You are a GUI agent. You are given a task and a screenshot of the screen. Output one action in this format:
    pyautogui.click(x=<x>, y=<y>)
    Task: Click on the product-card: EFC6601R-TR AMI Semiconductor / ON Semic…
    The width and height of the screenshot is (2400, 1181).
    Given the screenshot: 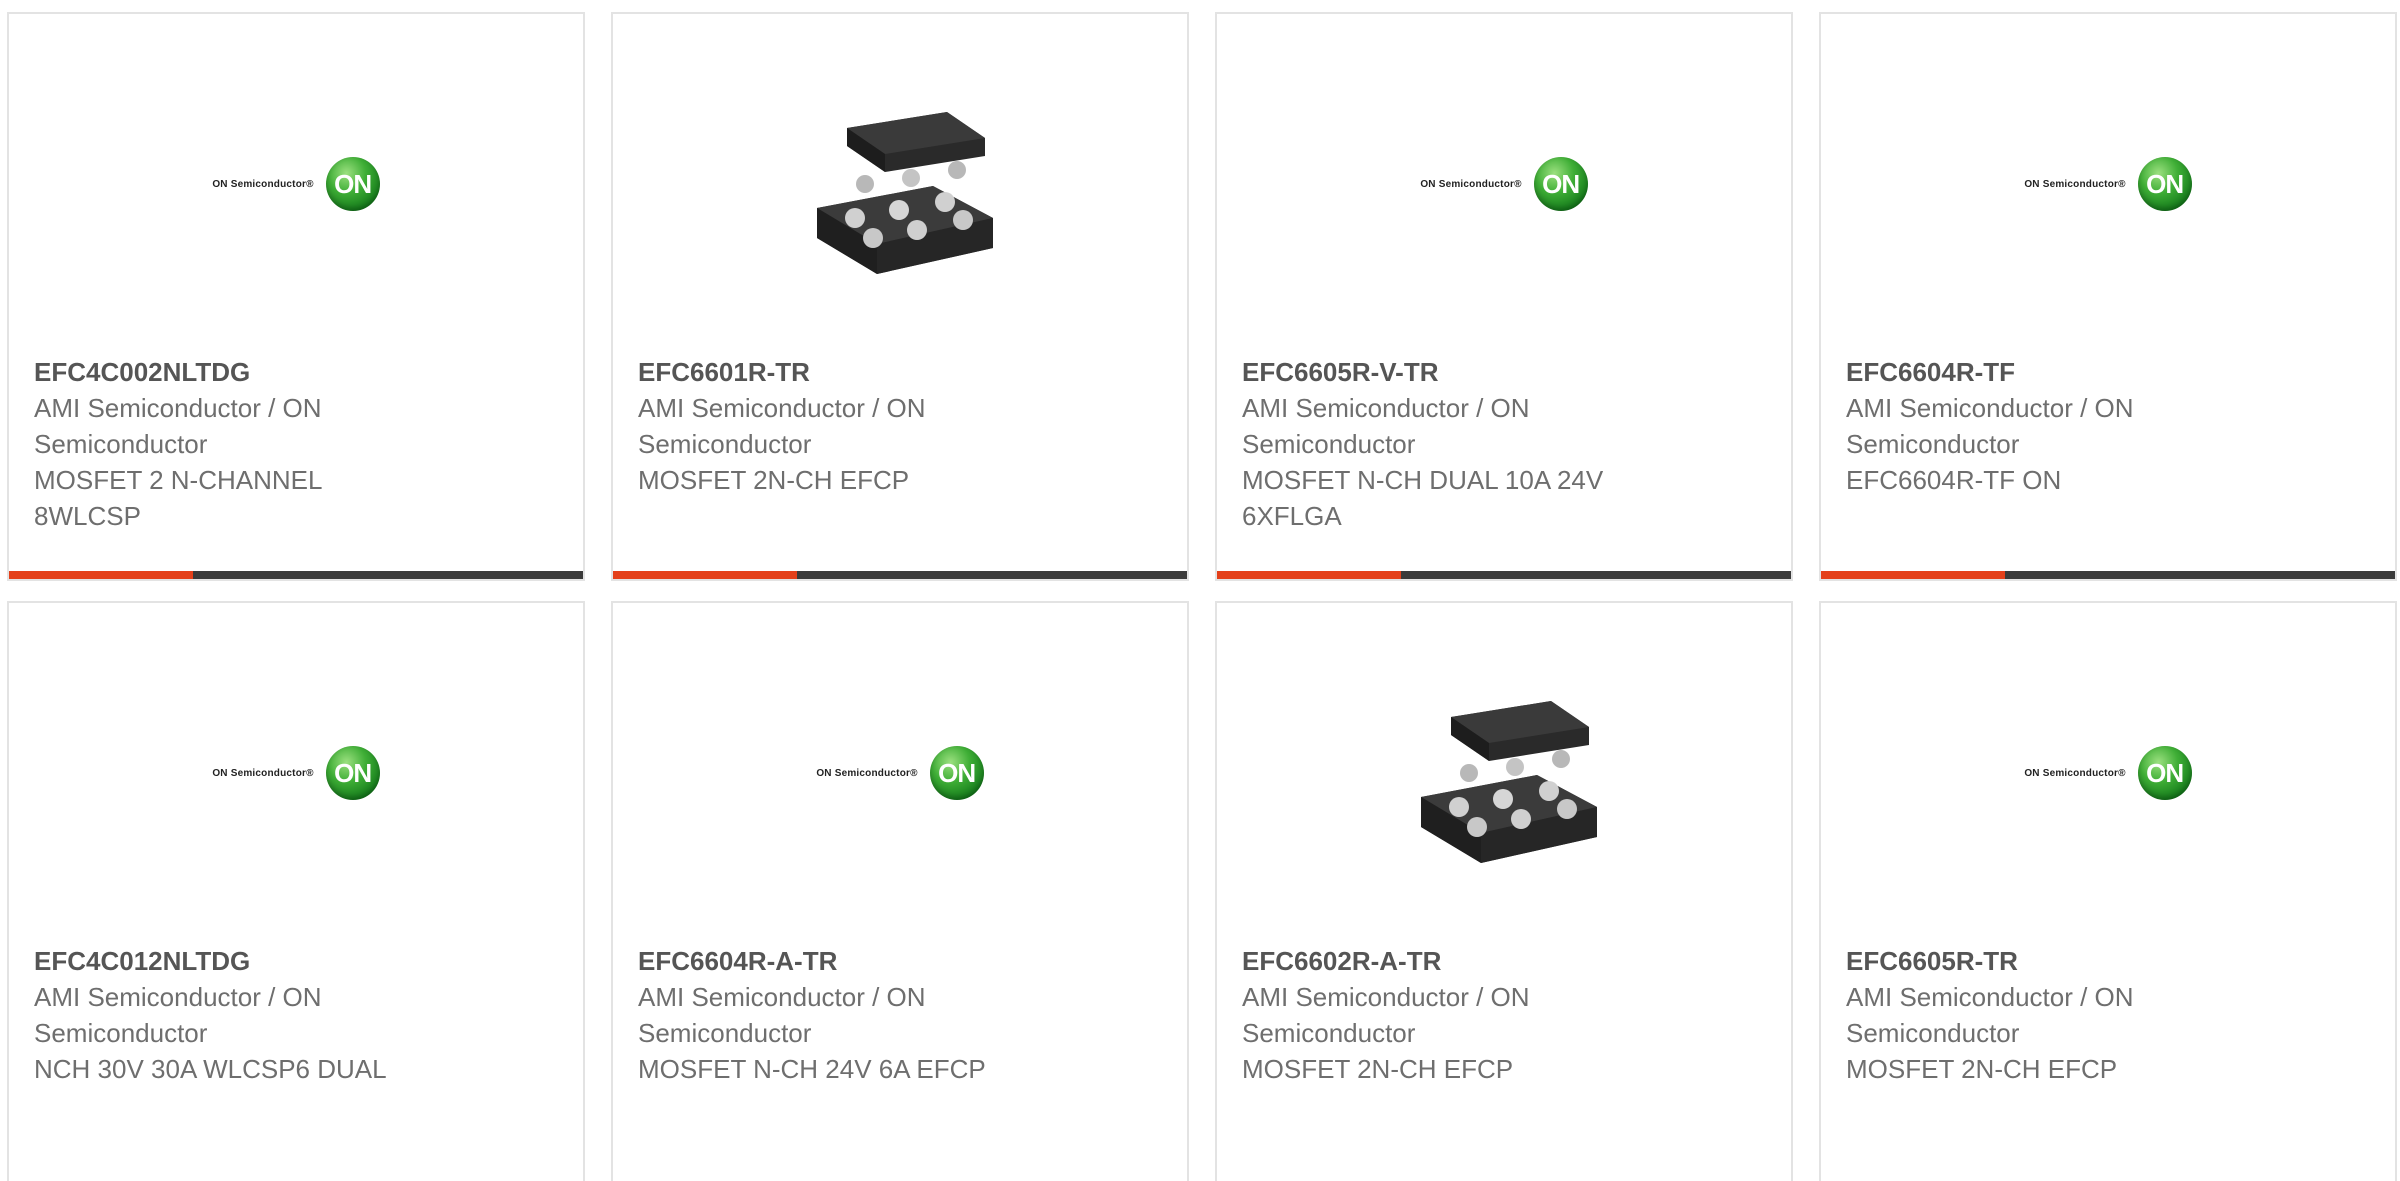 What is the action you would take?
    pyautogui.click(x=900, y=296)
    